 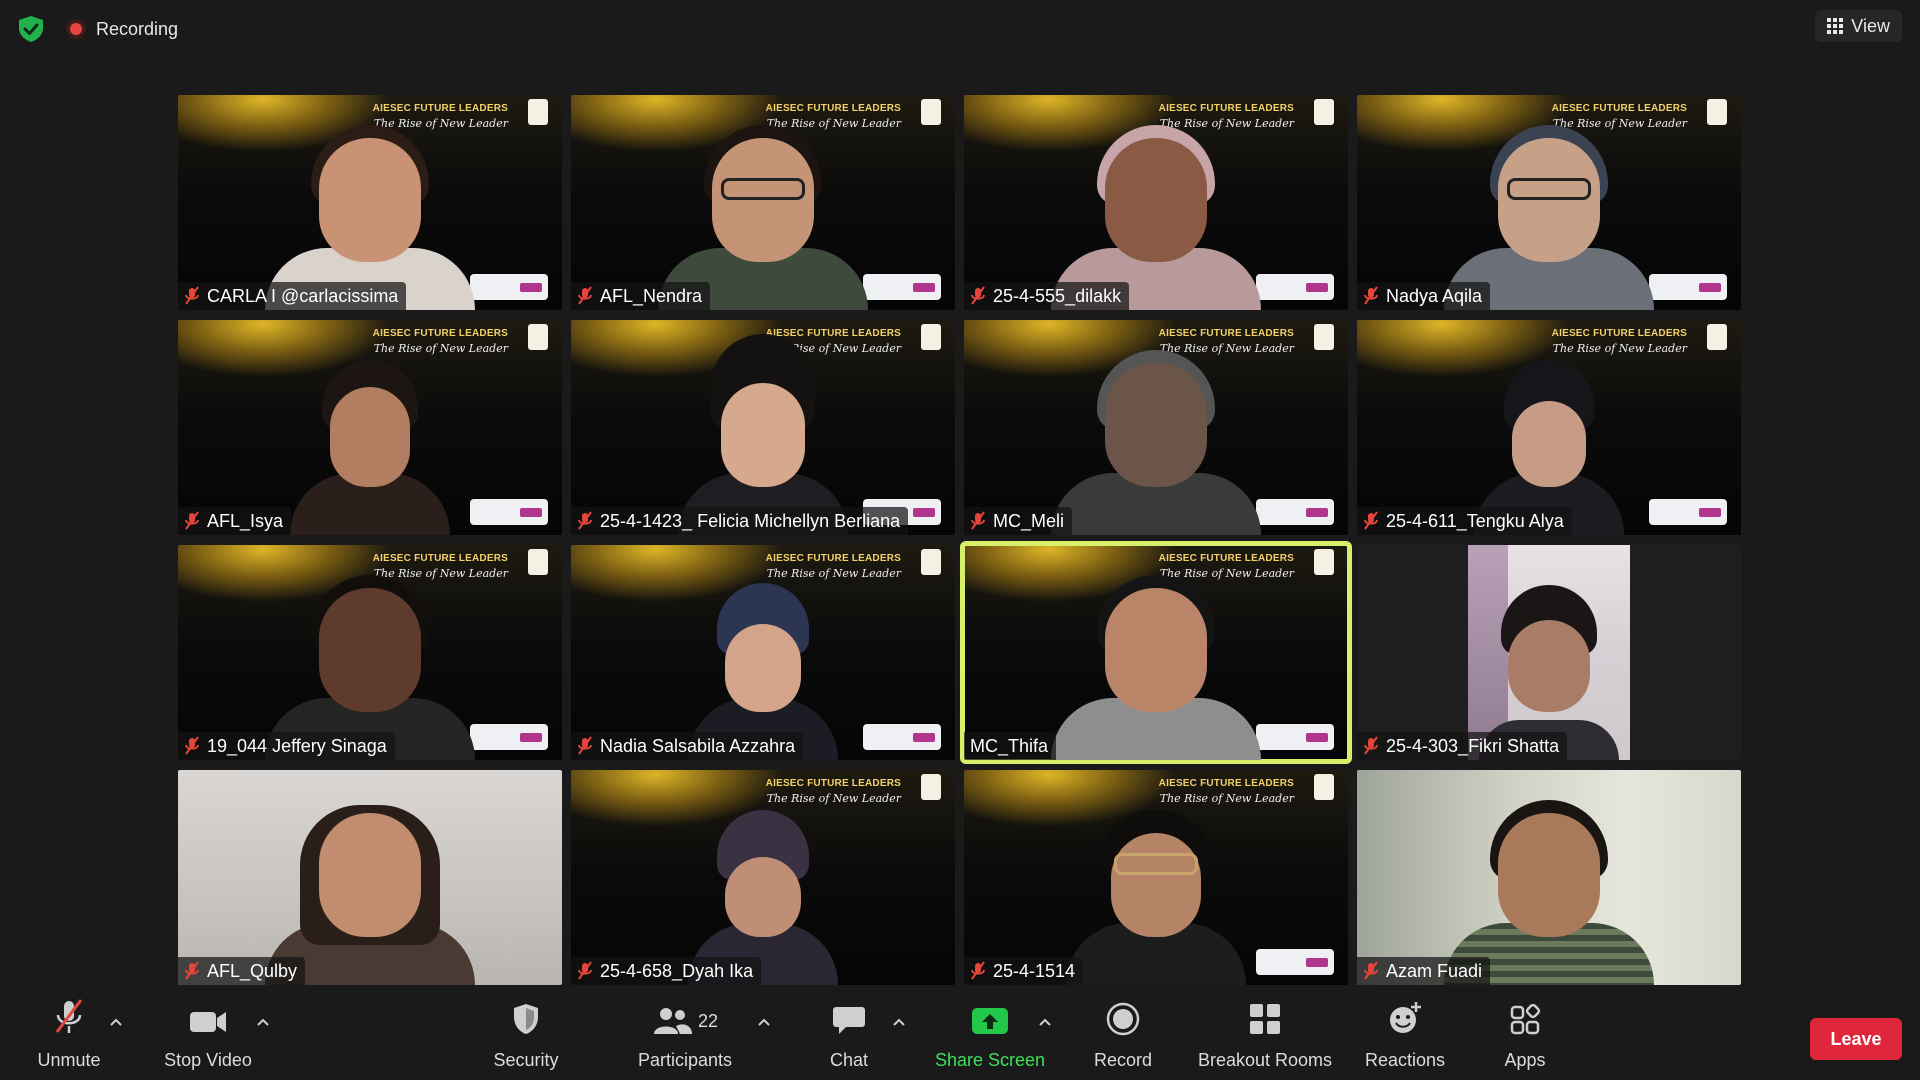 I want to click on apps-button: Apps, so click(x=1525, y=1035).